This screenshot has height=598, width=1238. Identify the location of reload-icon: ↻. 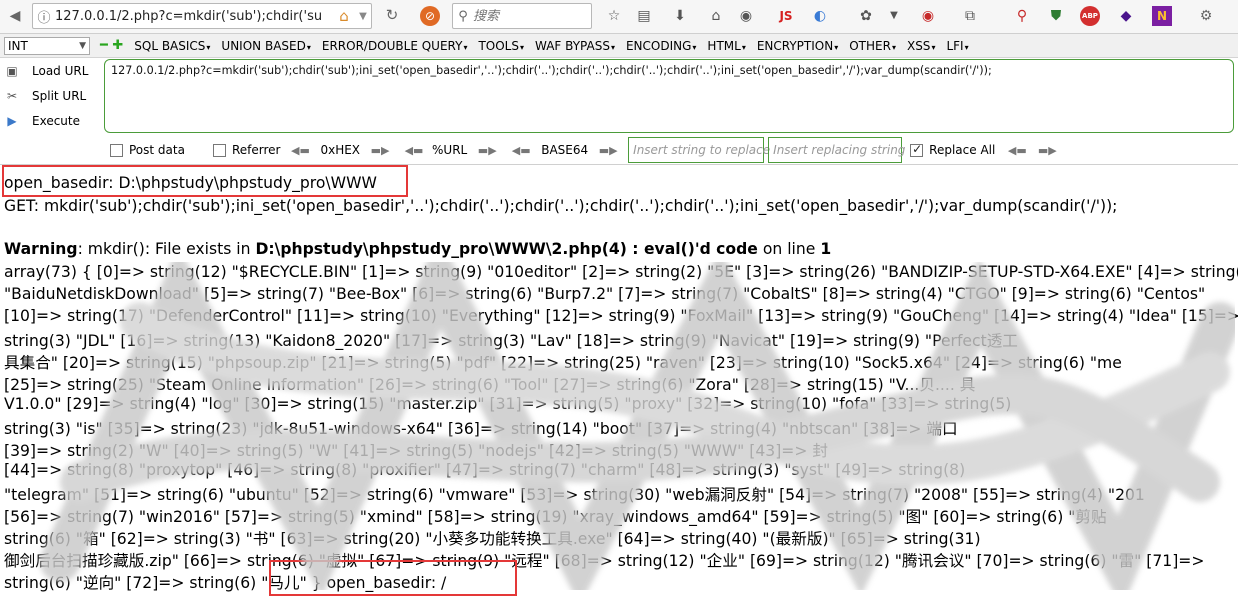
(392, 16).